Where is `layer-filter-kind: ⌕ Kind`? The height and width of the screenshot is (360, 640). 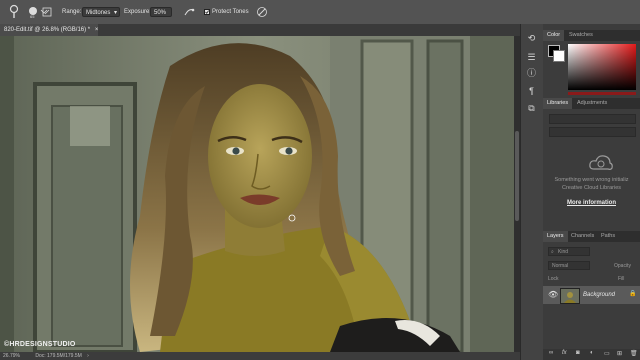
layer-filter-kind: ⌕ Kind is located at coordinates (569, 251).